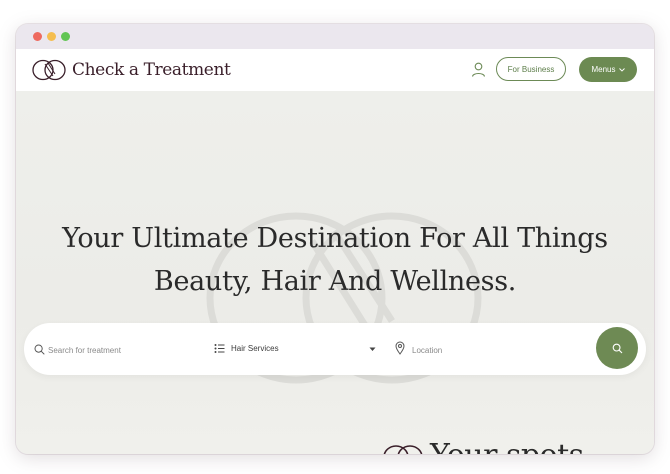 Image resolution: width=670 pixels, height=474 pixels. I want to click on for-business-button: For Business, so click(531, 69).